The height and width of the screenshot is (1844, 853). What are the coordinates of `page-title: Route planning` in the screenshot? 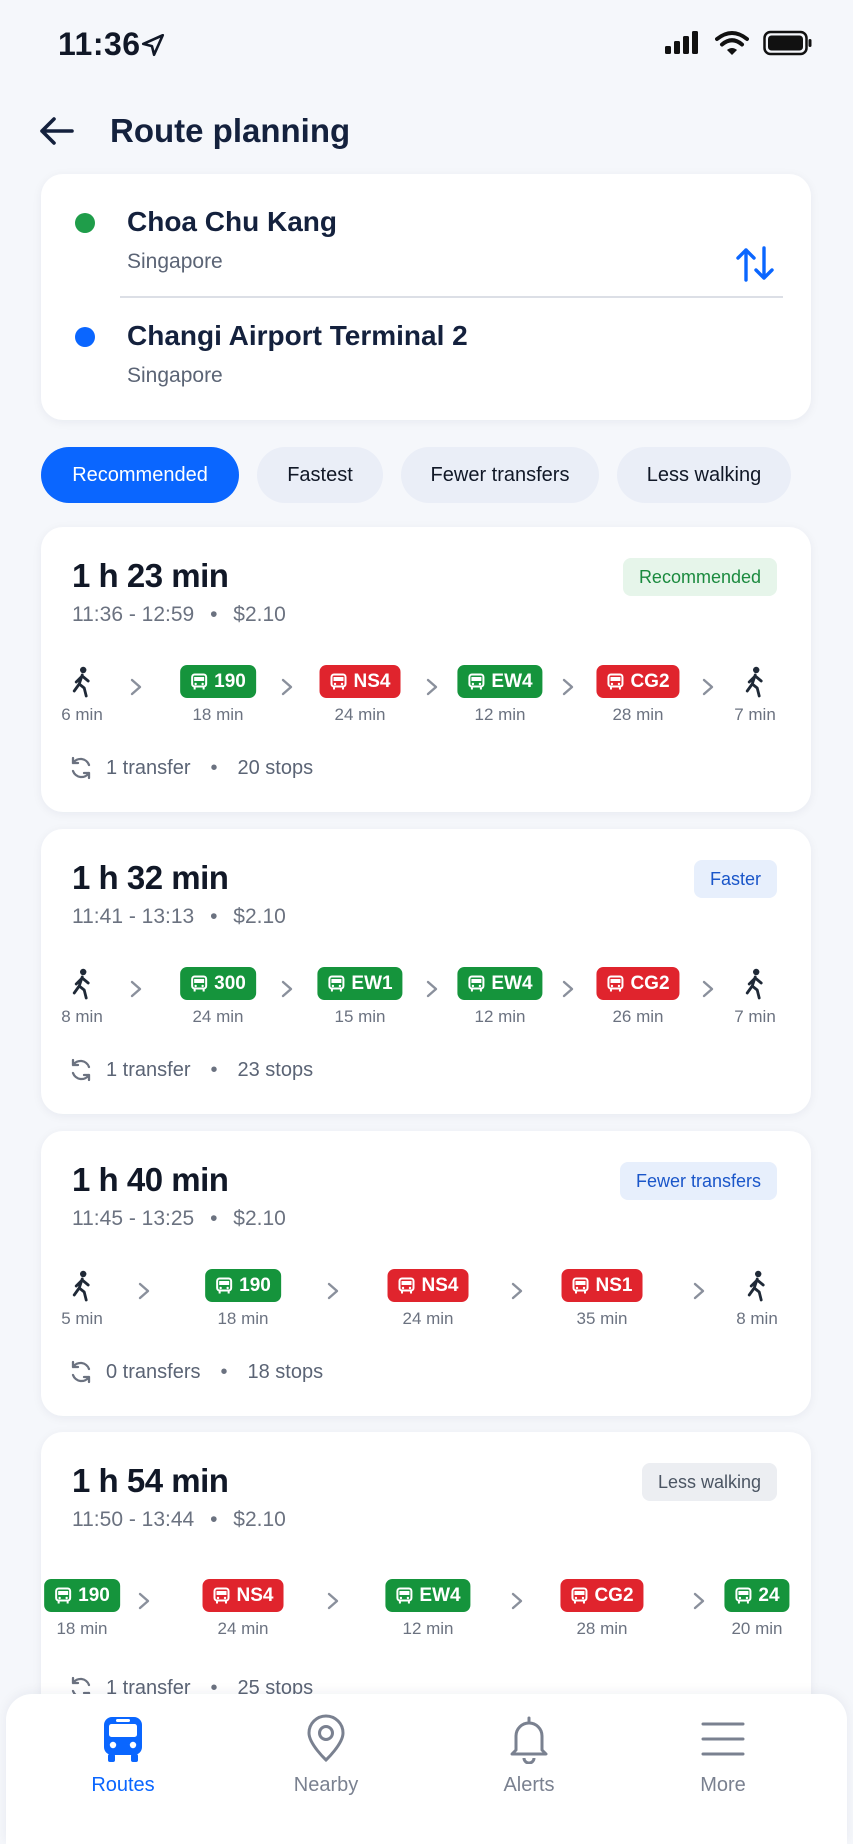 It's located at (230, 130).